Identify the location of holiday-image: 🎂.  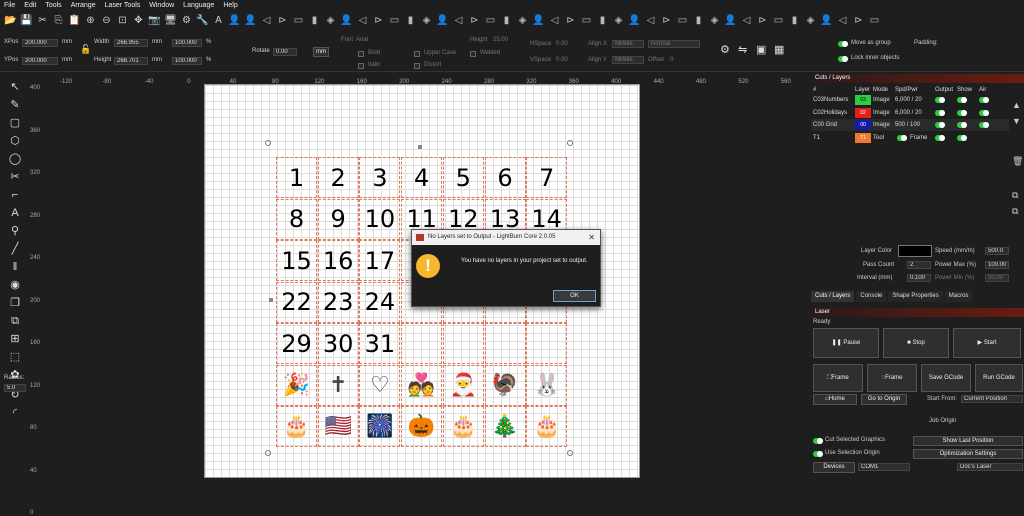
(296, 426).